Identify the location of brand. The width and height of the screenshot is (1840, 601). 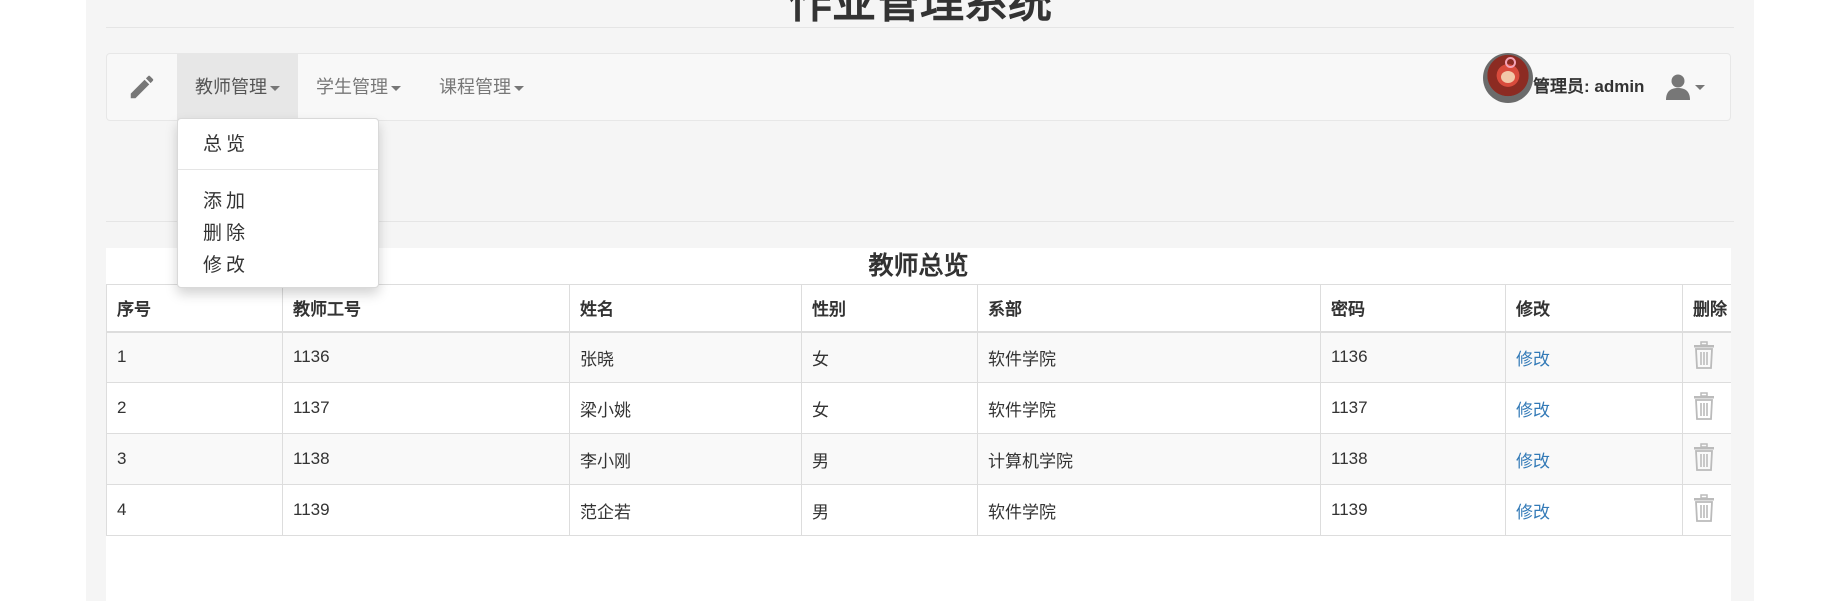
(142, 87).